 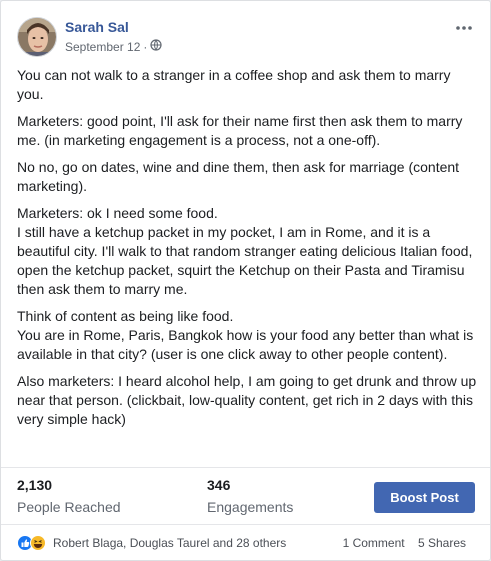 I want to click on engagements-stat: 346 Engagements, so click(x=250, y=496).